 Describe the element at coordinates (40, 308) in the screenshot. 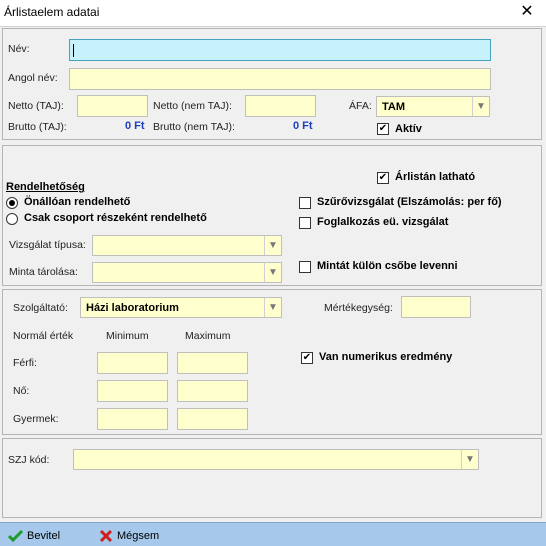

I see `provider-label: Szolgáltató:` at that location.